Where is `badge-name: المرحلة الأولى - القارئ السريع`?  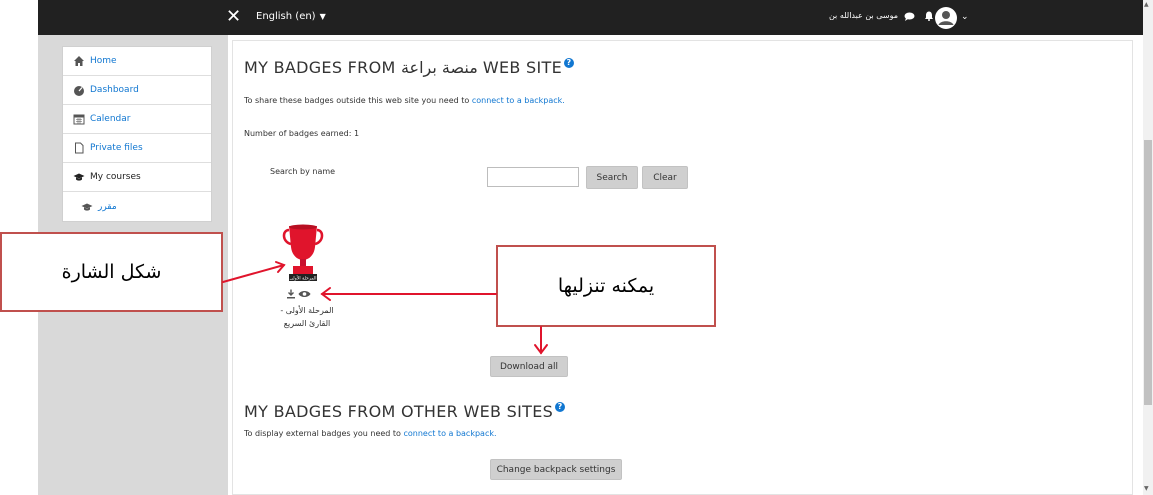
badge-name: المرحلة الأولى - القارئ السريع is located at coordinates (307, 317).